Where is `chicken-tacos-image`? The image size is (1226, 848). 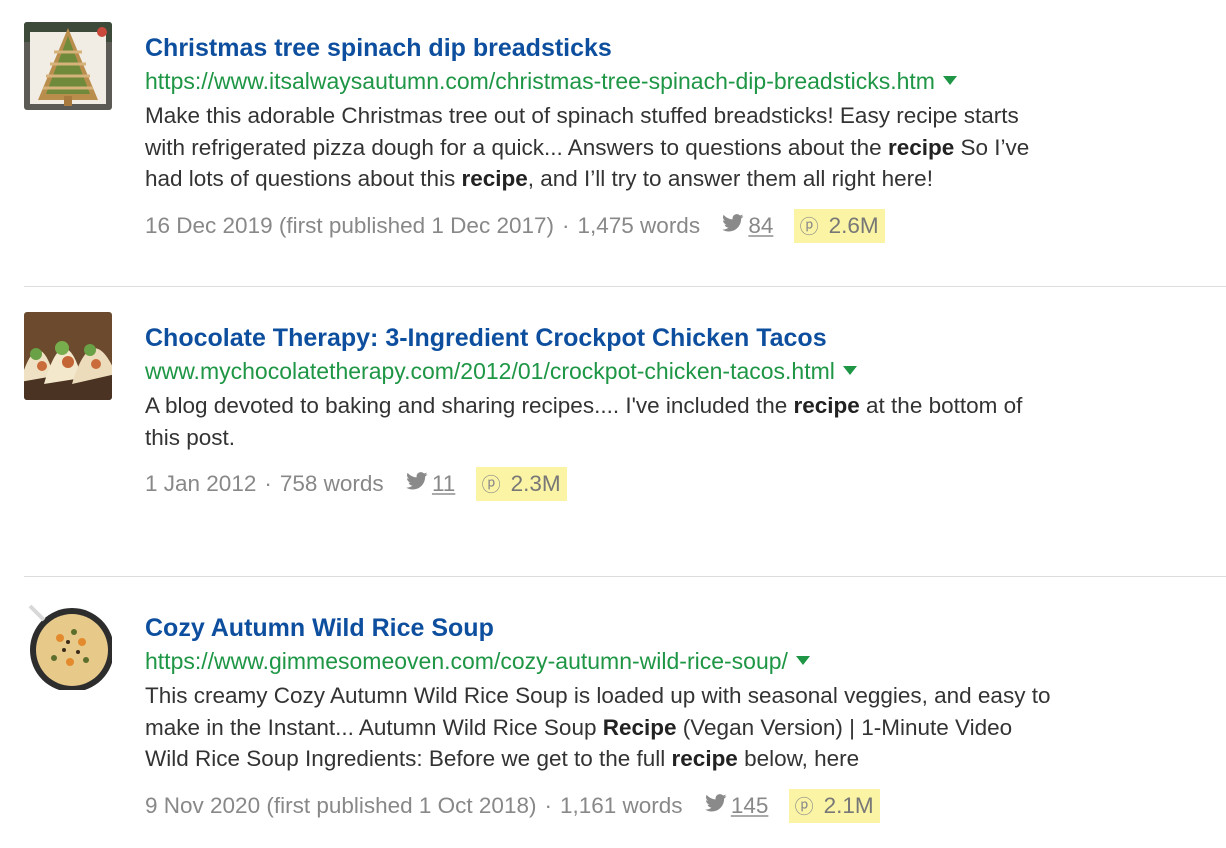 chicken-tacos-image is located at coordinates (68, 356).